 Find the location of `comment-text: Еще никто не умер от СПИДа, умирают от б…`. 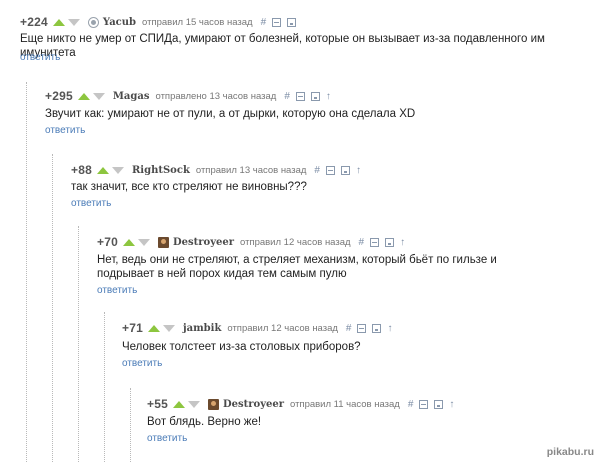

comment-text: Еще никто не умер от СПИДа, умирают от б… is located at coordinates (282, 46).